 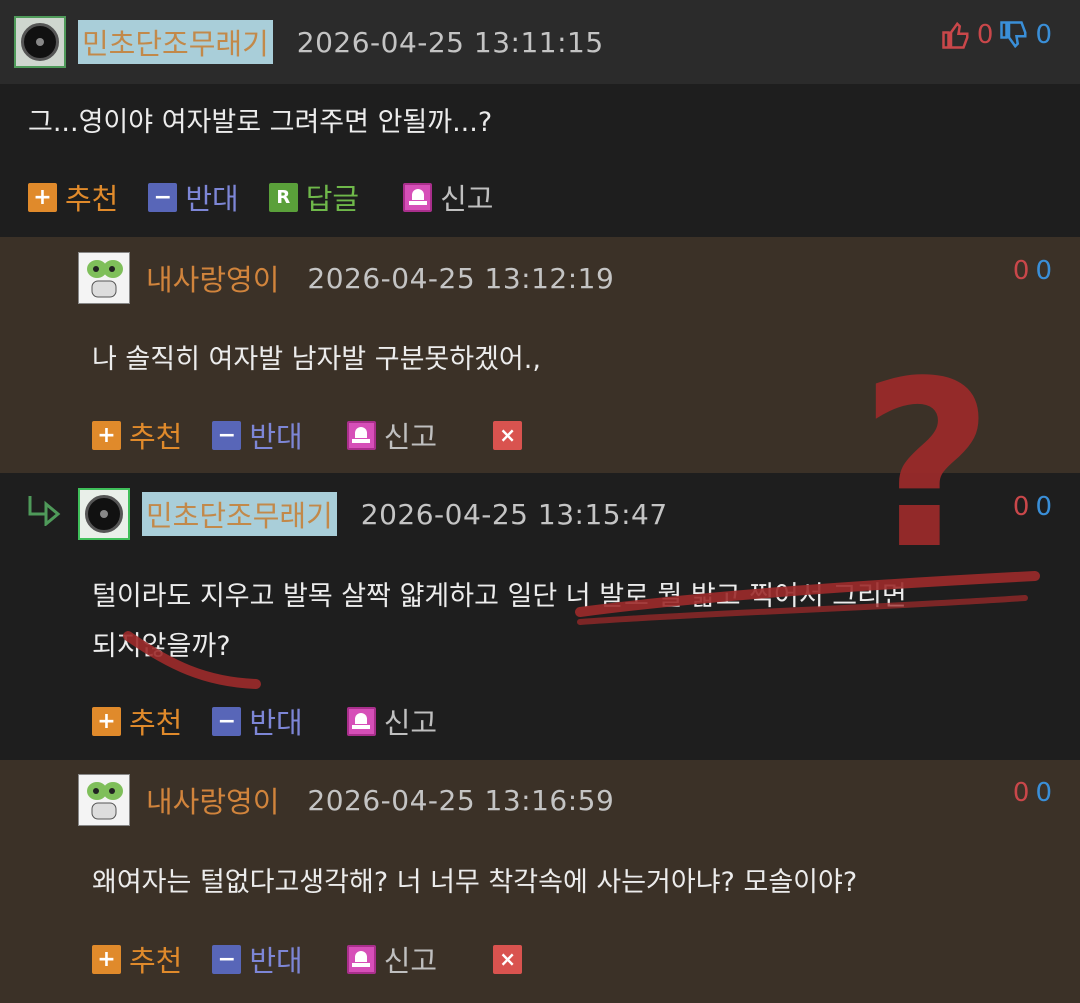 I want to click on comment-1-actions: + 추천 − 반대 R 답글 신고, so click(x=276, y=197).